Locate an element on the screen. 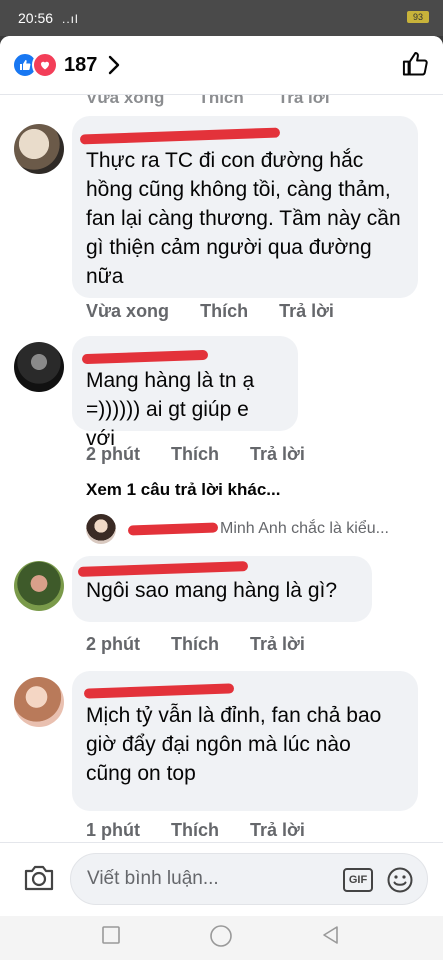 The height and width of the screenshot is (960, 443). comment-text: Ngôi sao mang hàng là gì? is located at coordinates (212, 590).